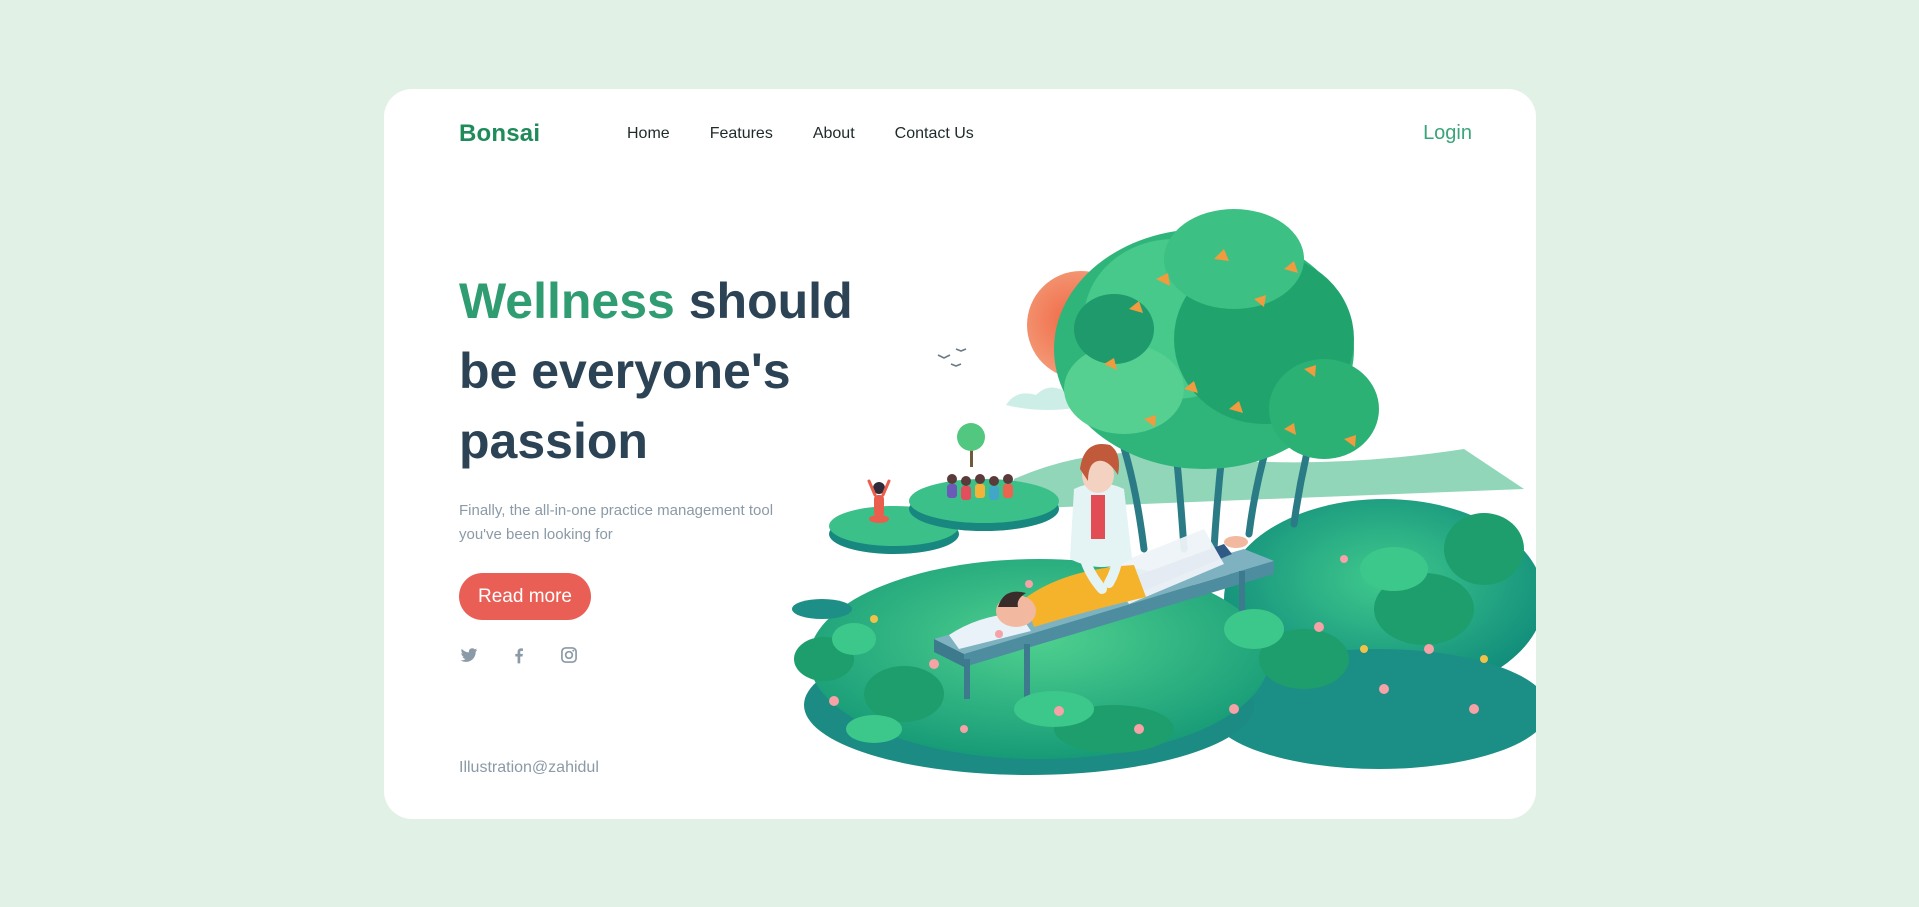  I want to click on hero-title-accent: Wellness, so click(567, 301).